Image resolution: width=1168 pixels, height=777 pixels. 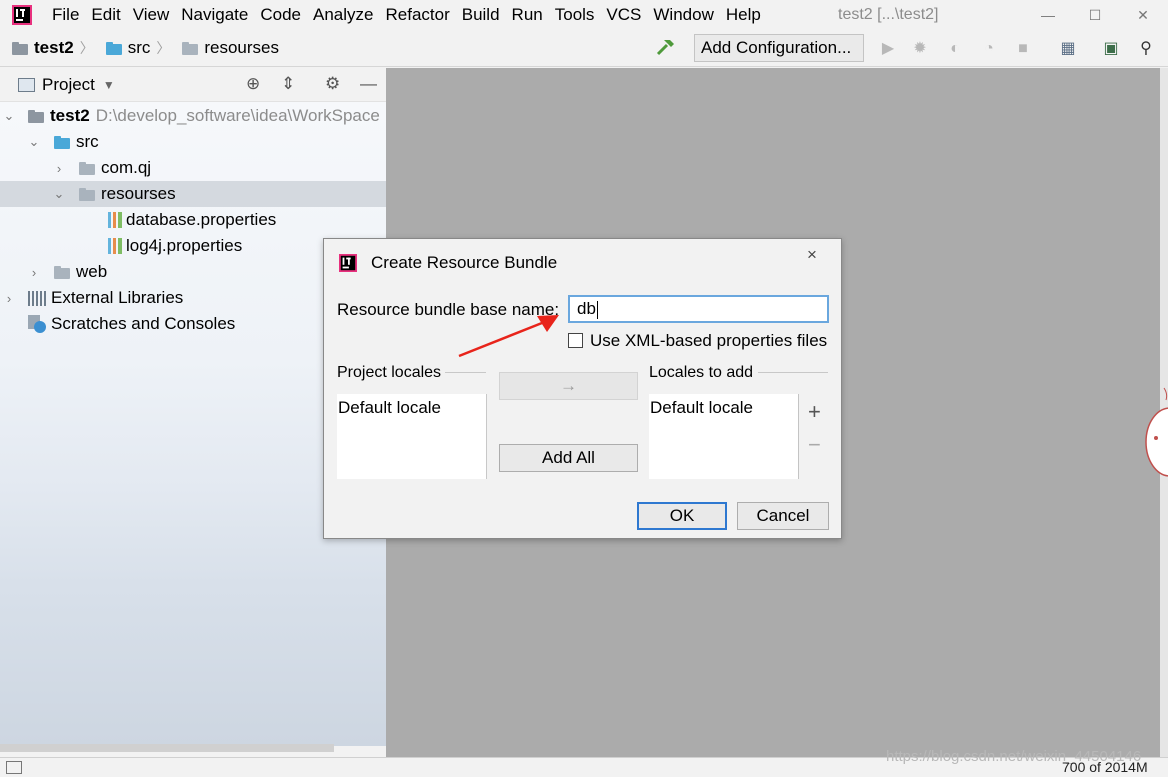 What do you see at coordinates (412, 436) in the screenshot?
I see `project-locales-list: Default locale` at bounding box center [412, 436].